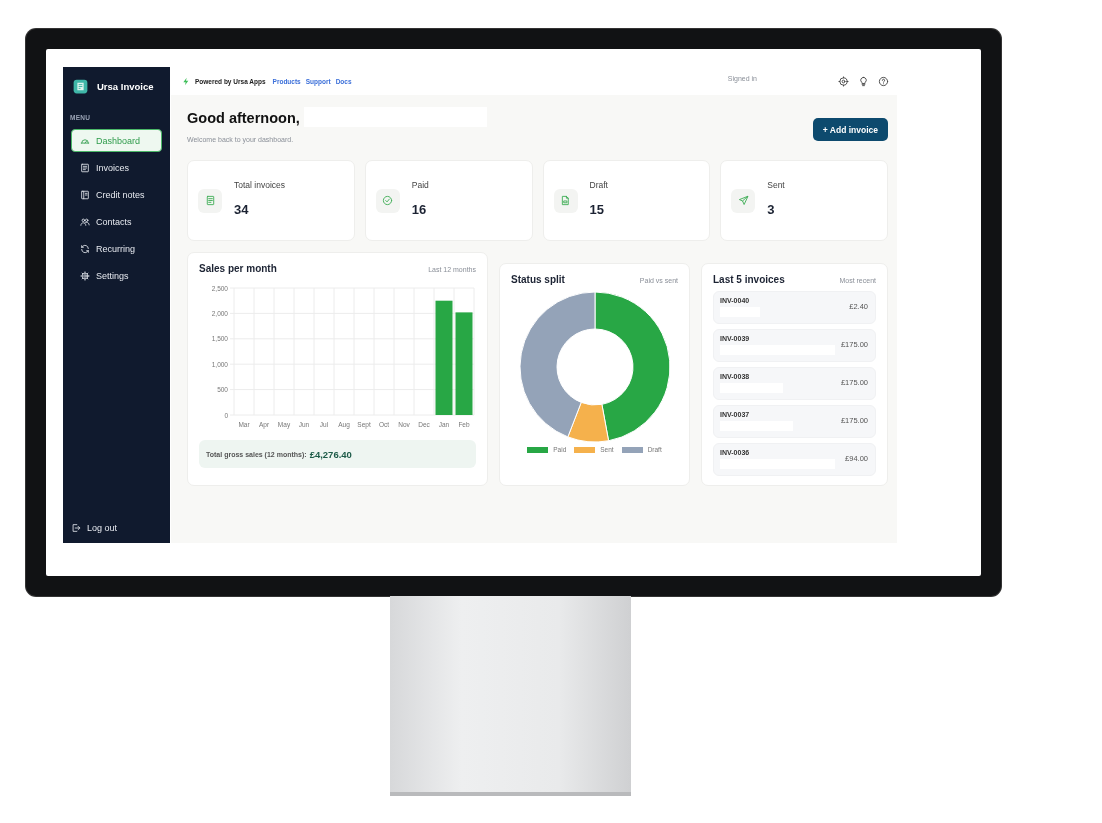 The height and width of the screenshot is (823, 1102). I want to click on card-title: Last 5 invoices, so click(749, 279).